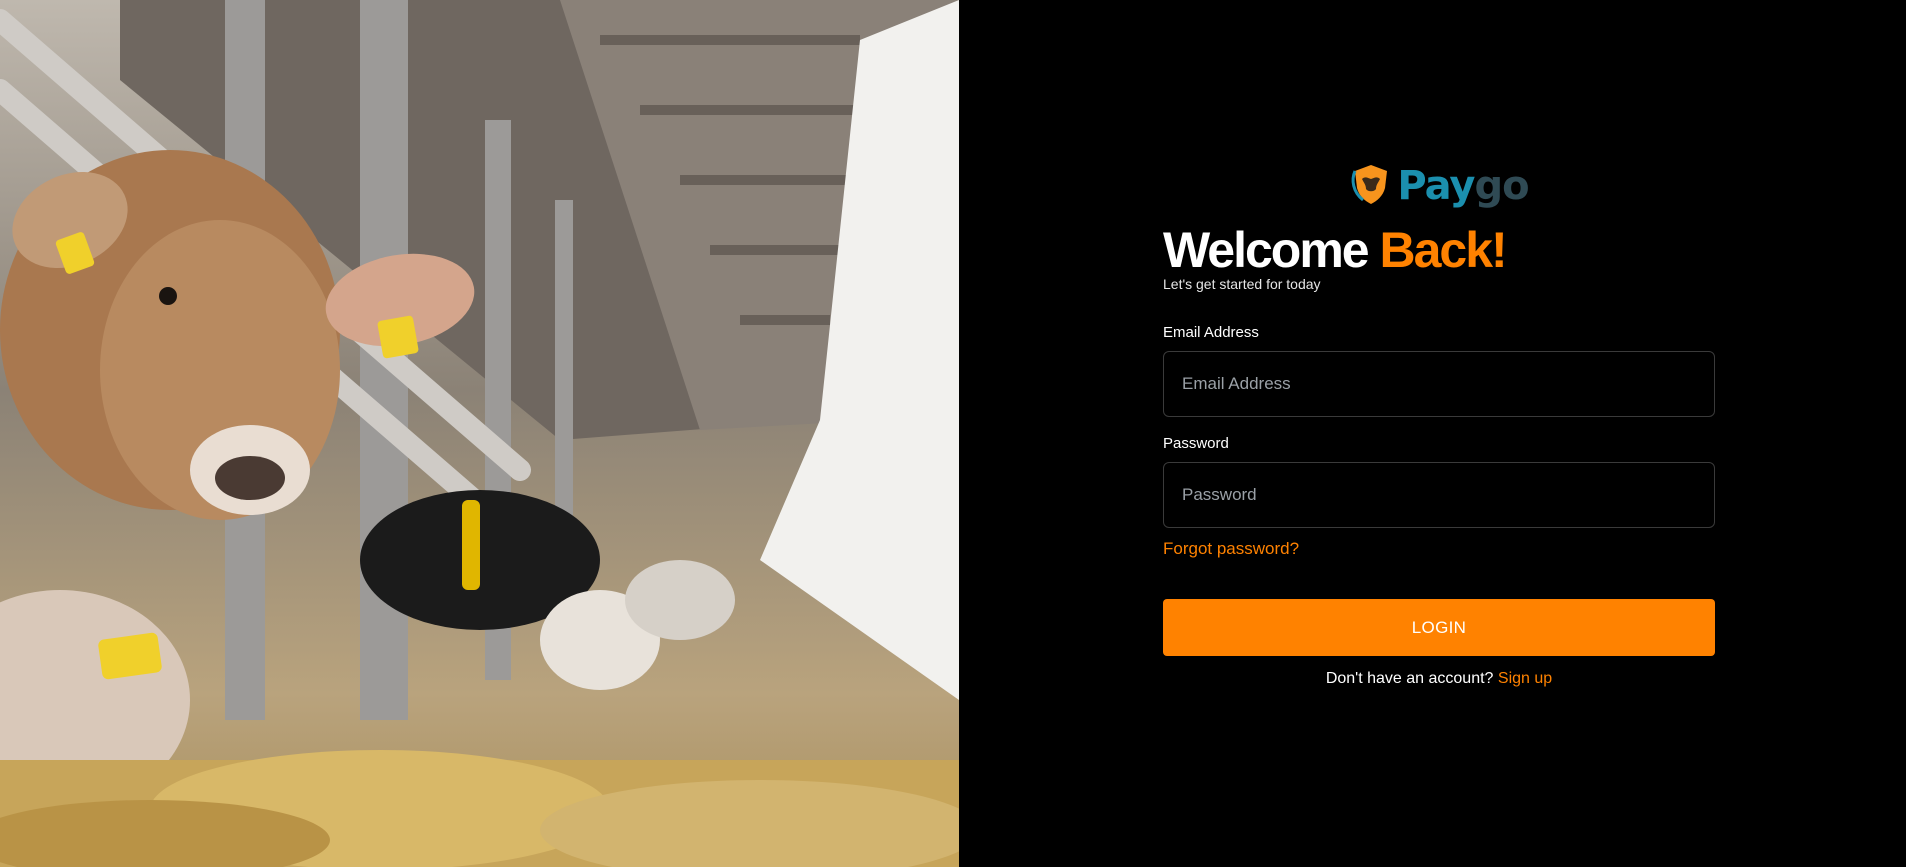  Describe the element at coordinates (1211, 332) in the screenshot. I see `email-label: Email Address` at that location.